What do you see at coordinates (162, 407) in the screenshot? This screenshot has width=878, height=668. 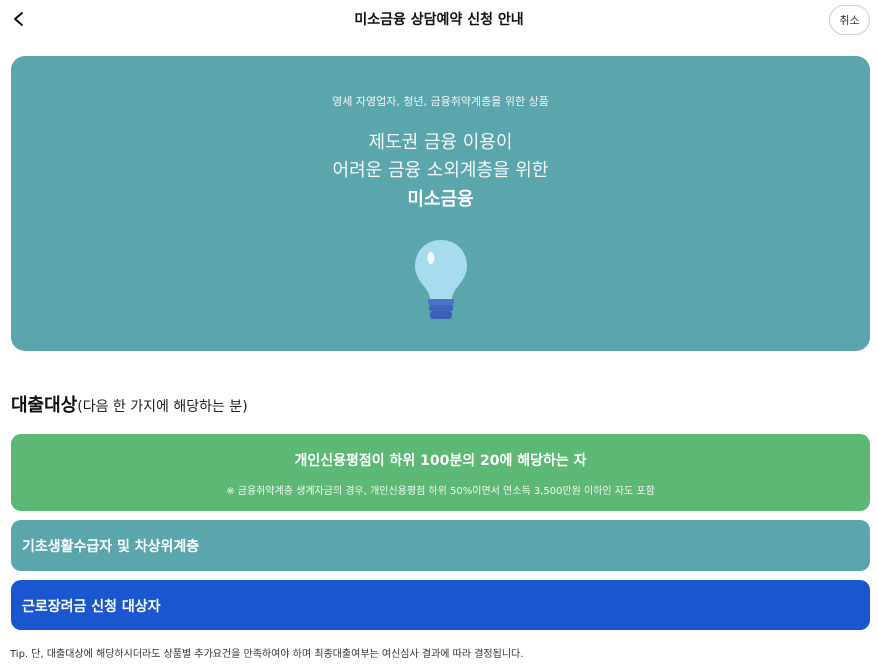 I see `section-title-note: (다음 한 가지에 해당하는 분)` at bounding box center [162, 407].